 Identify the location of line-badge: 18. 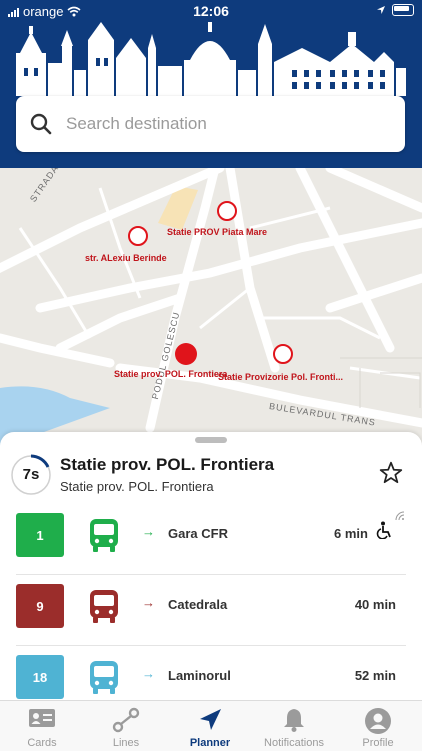
(40, 677).